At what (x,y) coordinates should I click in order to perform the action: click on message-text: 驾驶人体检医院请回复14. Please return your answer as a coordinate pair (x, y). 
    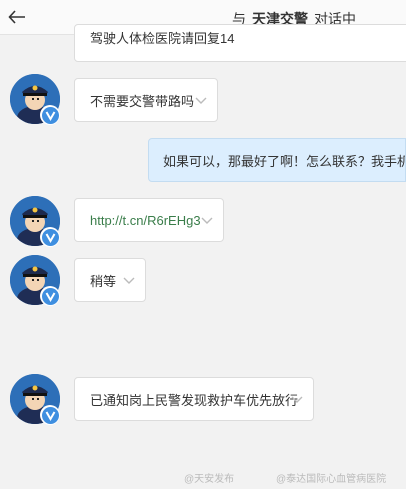
    Looking at the image, I should click on (162, 38).